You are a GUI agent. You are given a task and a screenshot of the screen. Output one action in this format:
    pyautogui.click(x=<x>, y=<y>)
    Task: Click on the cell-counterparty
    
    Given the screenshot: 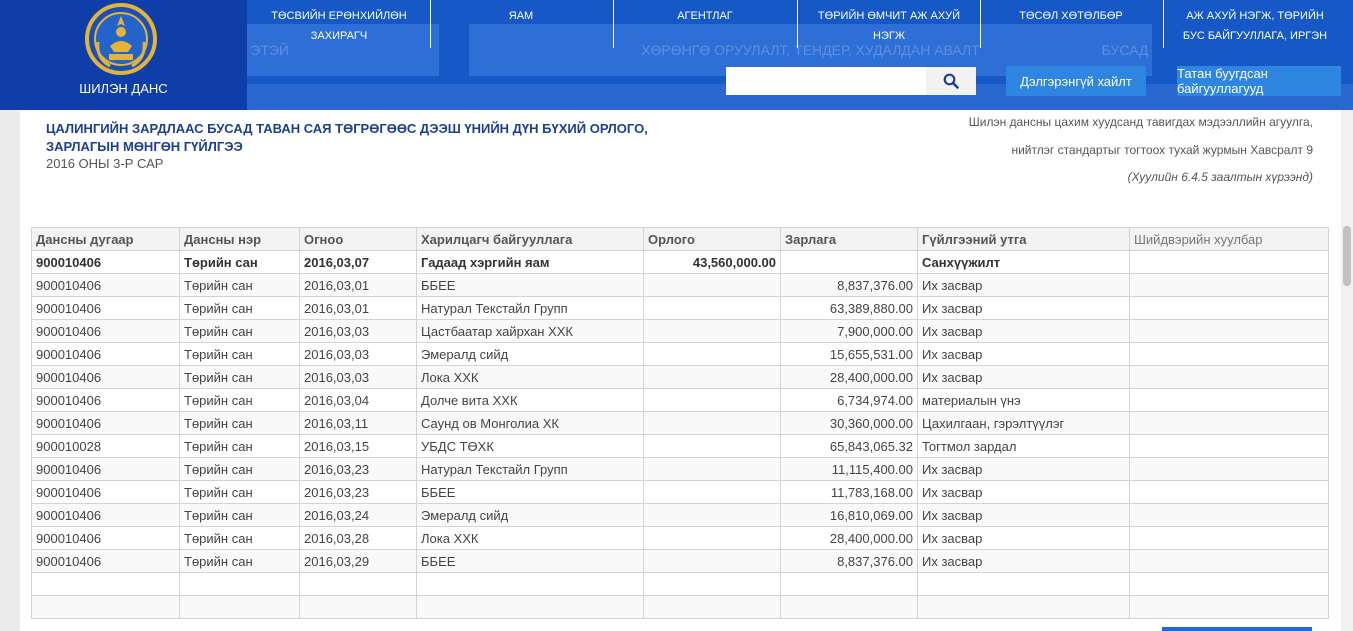 What is the action you would take?
    pyautogui.click(x=530, y=584)
    